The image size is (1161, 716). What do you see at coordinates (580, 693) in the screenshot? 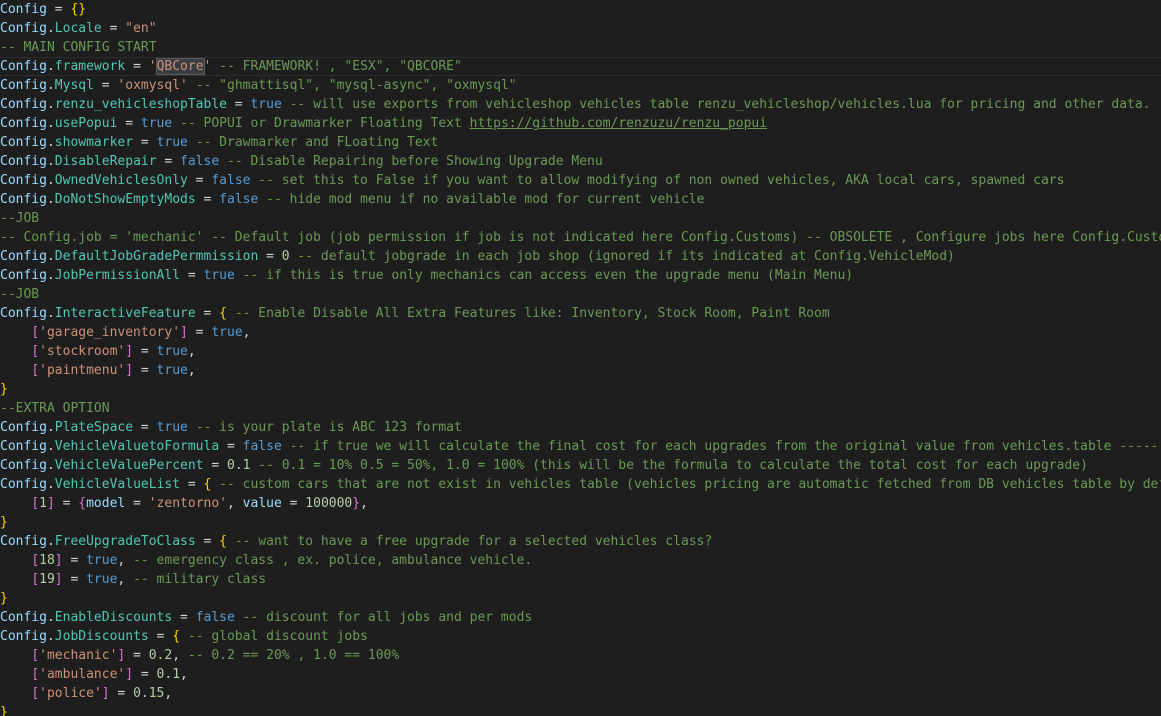
I see `code-line: ['police'] = 0.15,` at bounding box center [580, 693].